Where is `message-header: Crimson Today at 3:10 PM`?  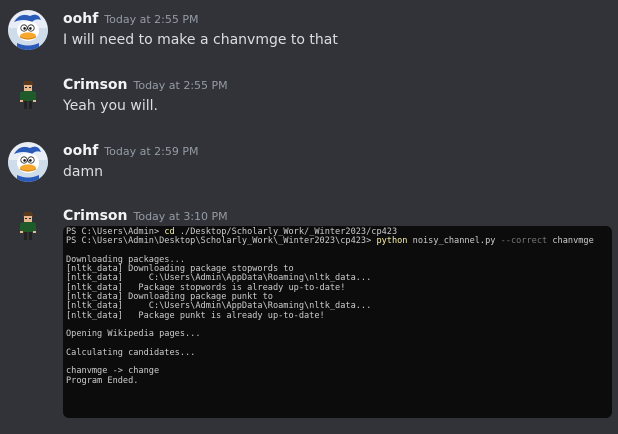 message-header: Crimson Today at 3:10 PM is located at coordinates (145, 215).